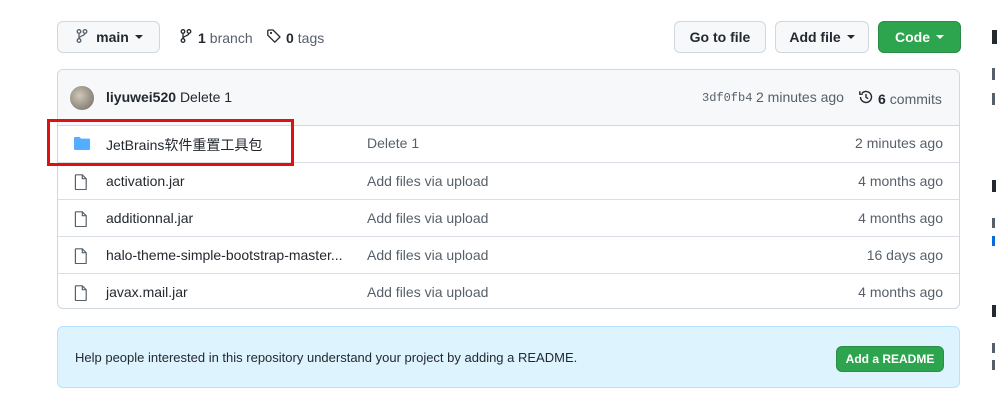 The image size is (997, 398). I want to click on code-button: Code, so click(919, 37).